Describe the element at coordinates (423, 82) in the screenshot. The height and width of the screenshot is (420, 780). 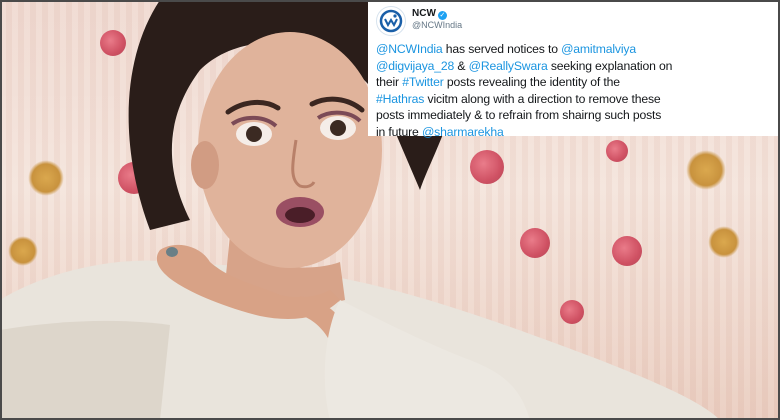
I see `hashtag-link: #Twitter` at that location.